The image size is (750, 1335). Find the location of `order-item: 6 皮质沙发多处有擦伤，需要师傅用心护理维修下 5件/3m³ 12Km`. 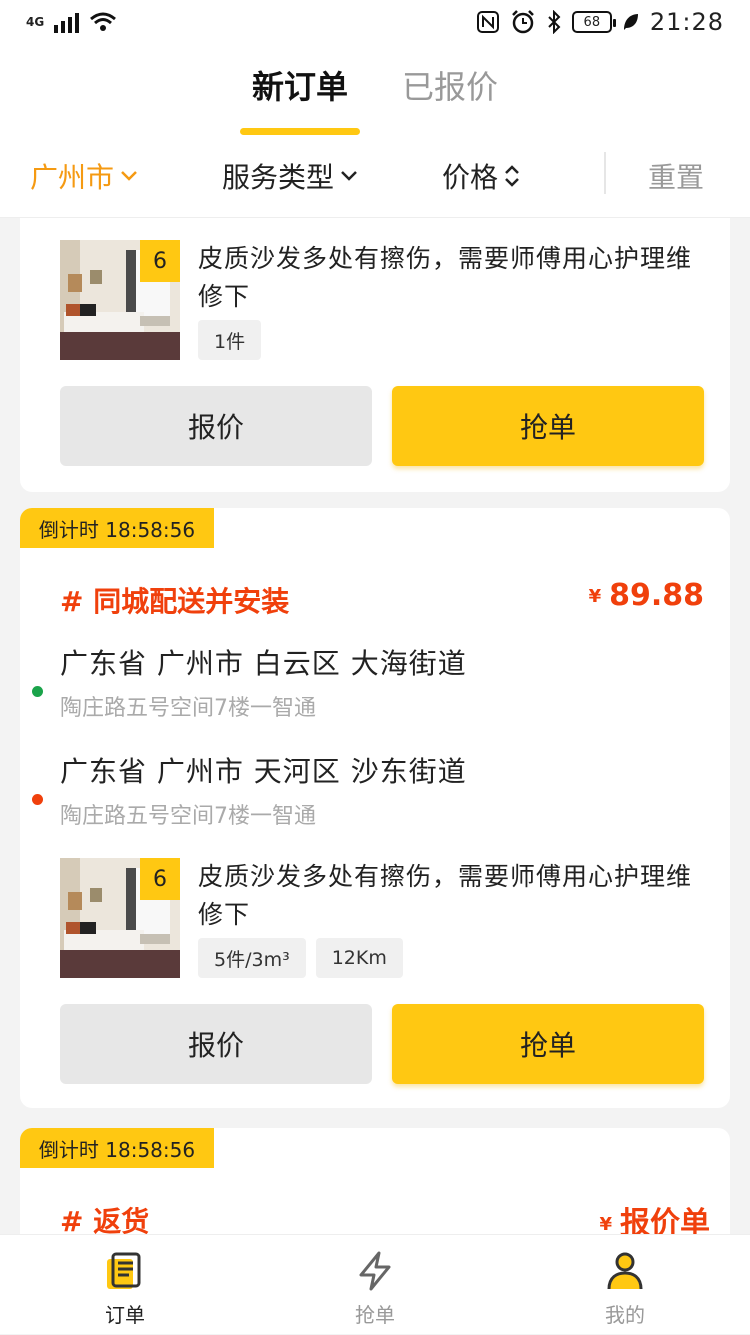

order-item: 6 皮质沙发多处有擦伤，需要师傅用心护理维修下 5件/3m³ 12Km is located at coordinates (385, 918).